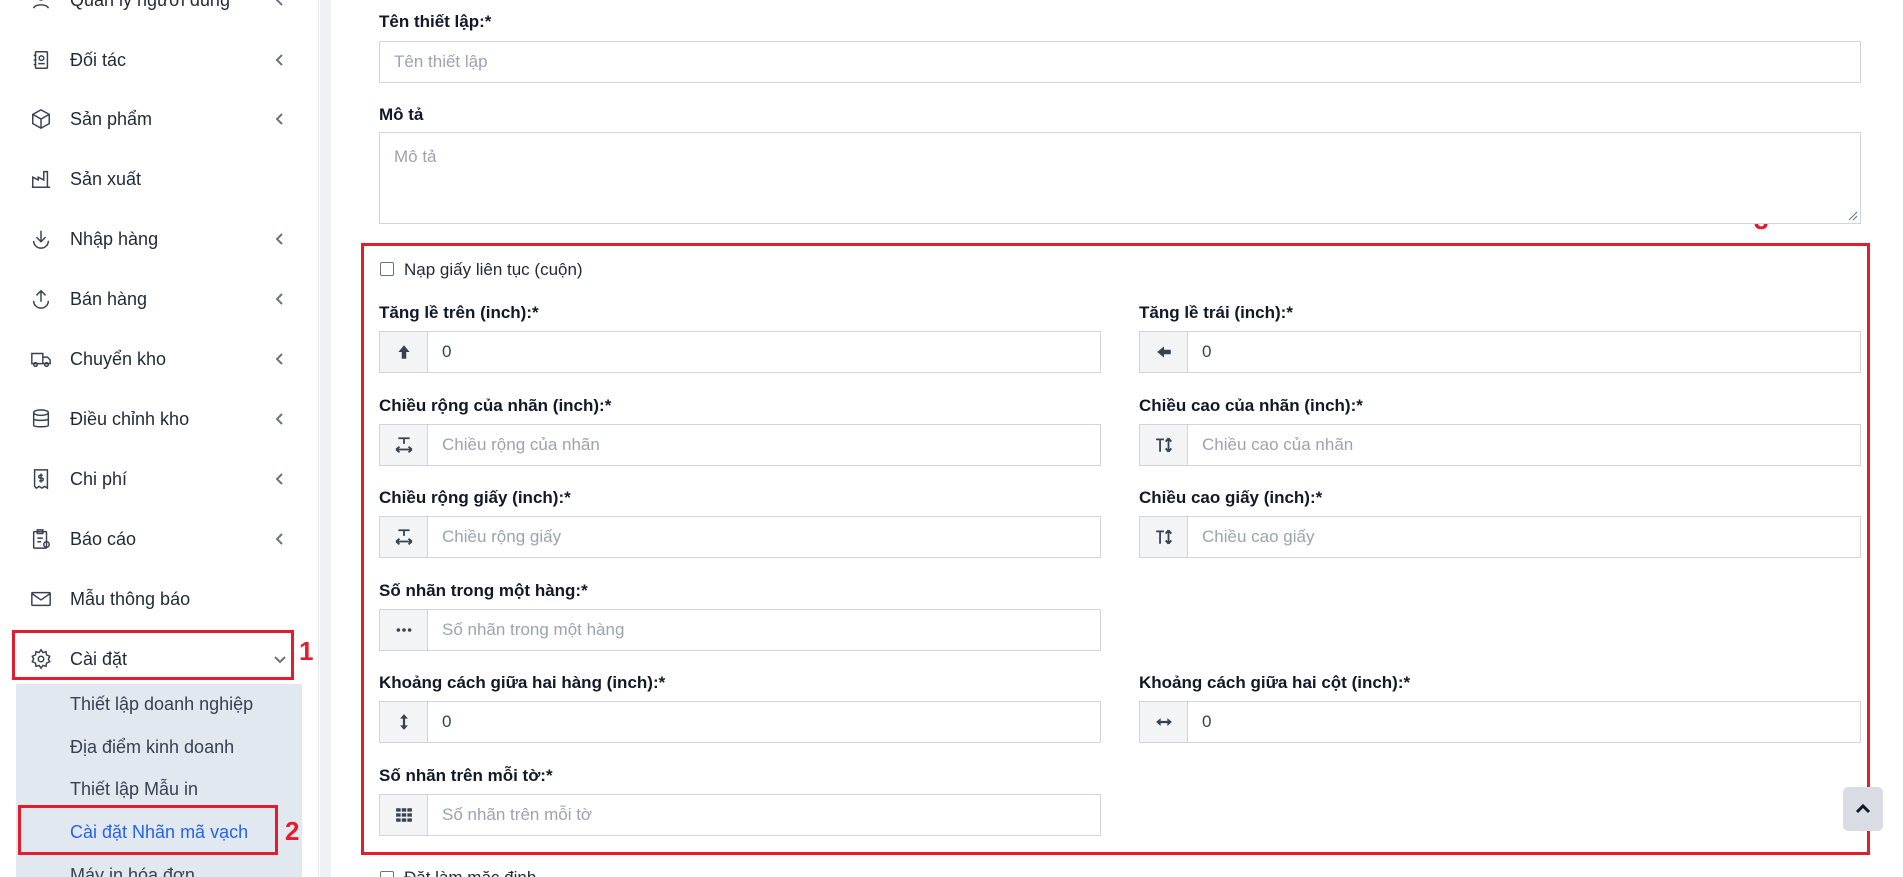  What do you see at coordinates (493, 269) in the screenshot?
I see `continuous-feed-label: Nạp giấy liên tục (cuộn)` at bounding box center [493, 269].